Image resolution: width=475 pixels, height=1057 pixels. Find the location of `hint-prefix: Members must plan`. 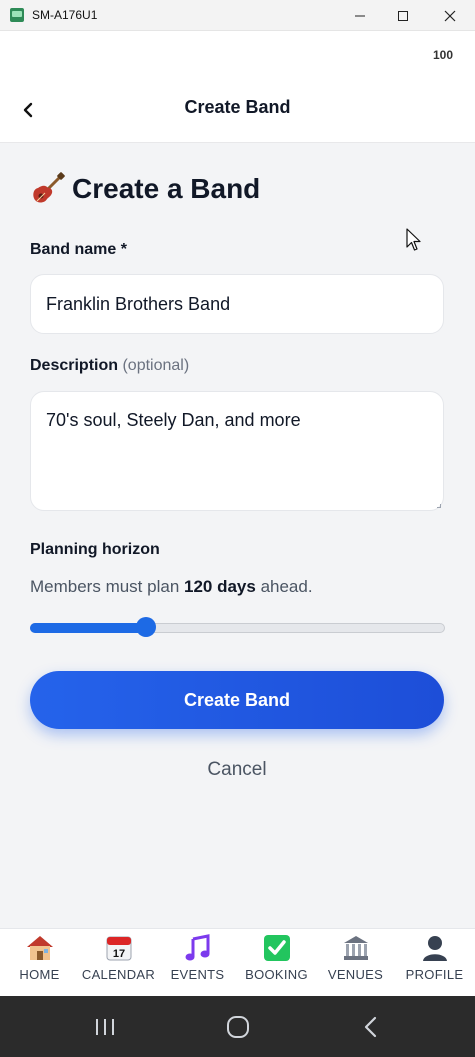

hint-prefix: Members must plan is located at coordinates (107, 586).